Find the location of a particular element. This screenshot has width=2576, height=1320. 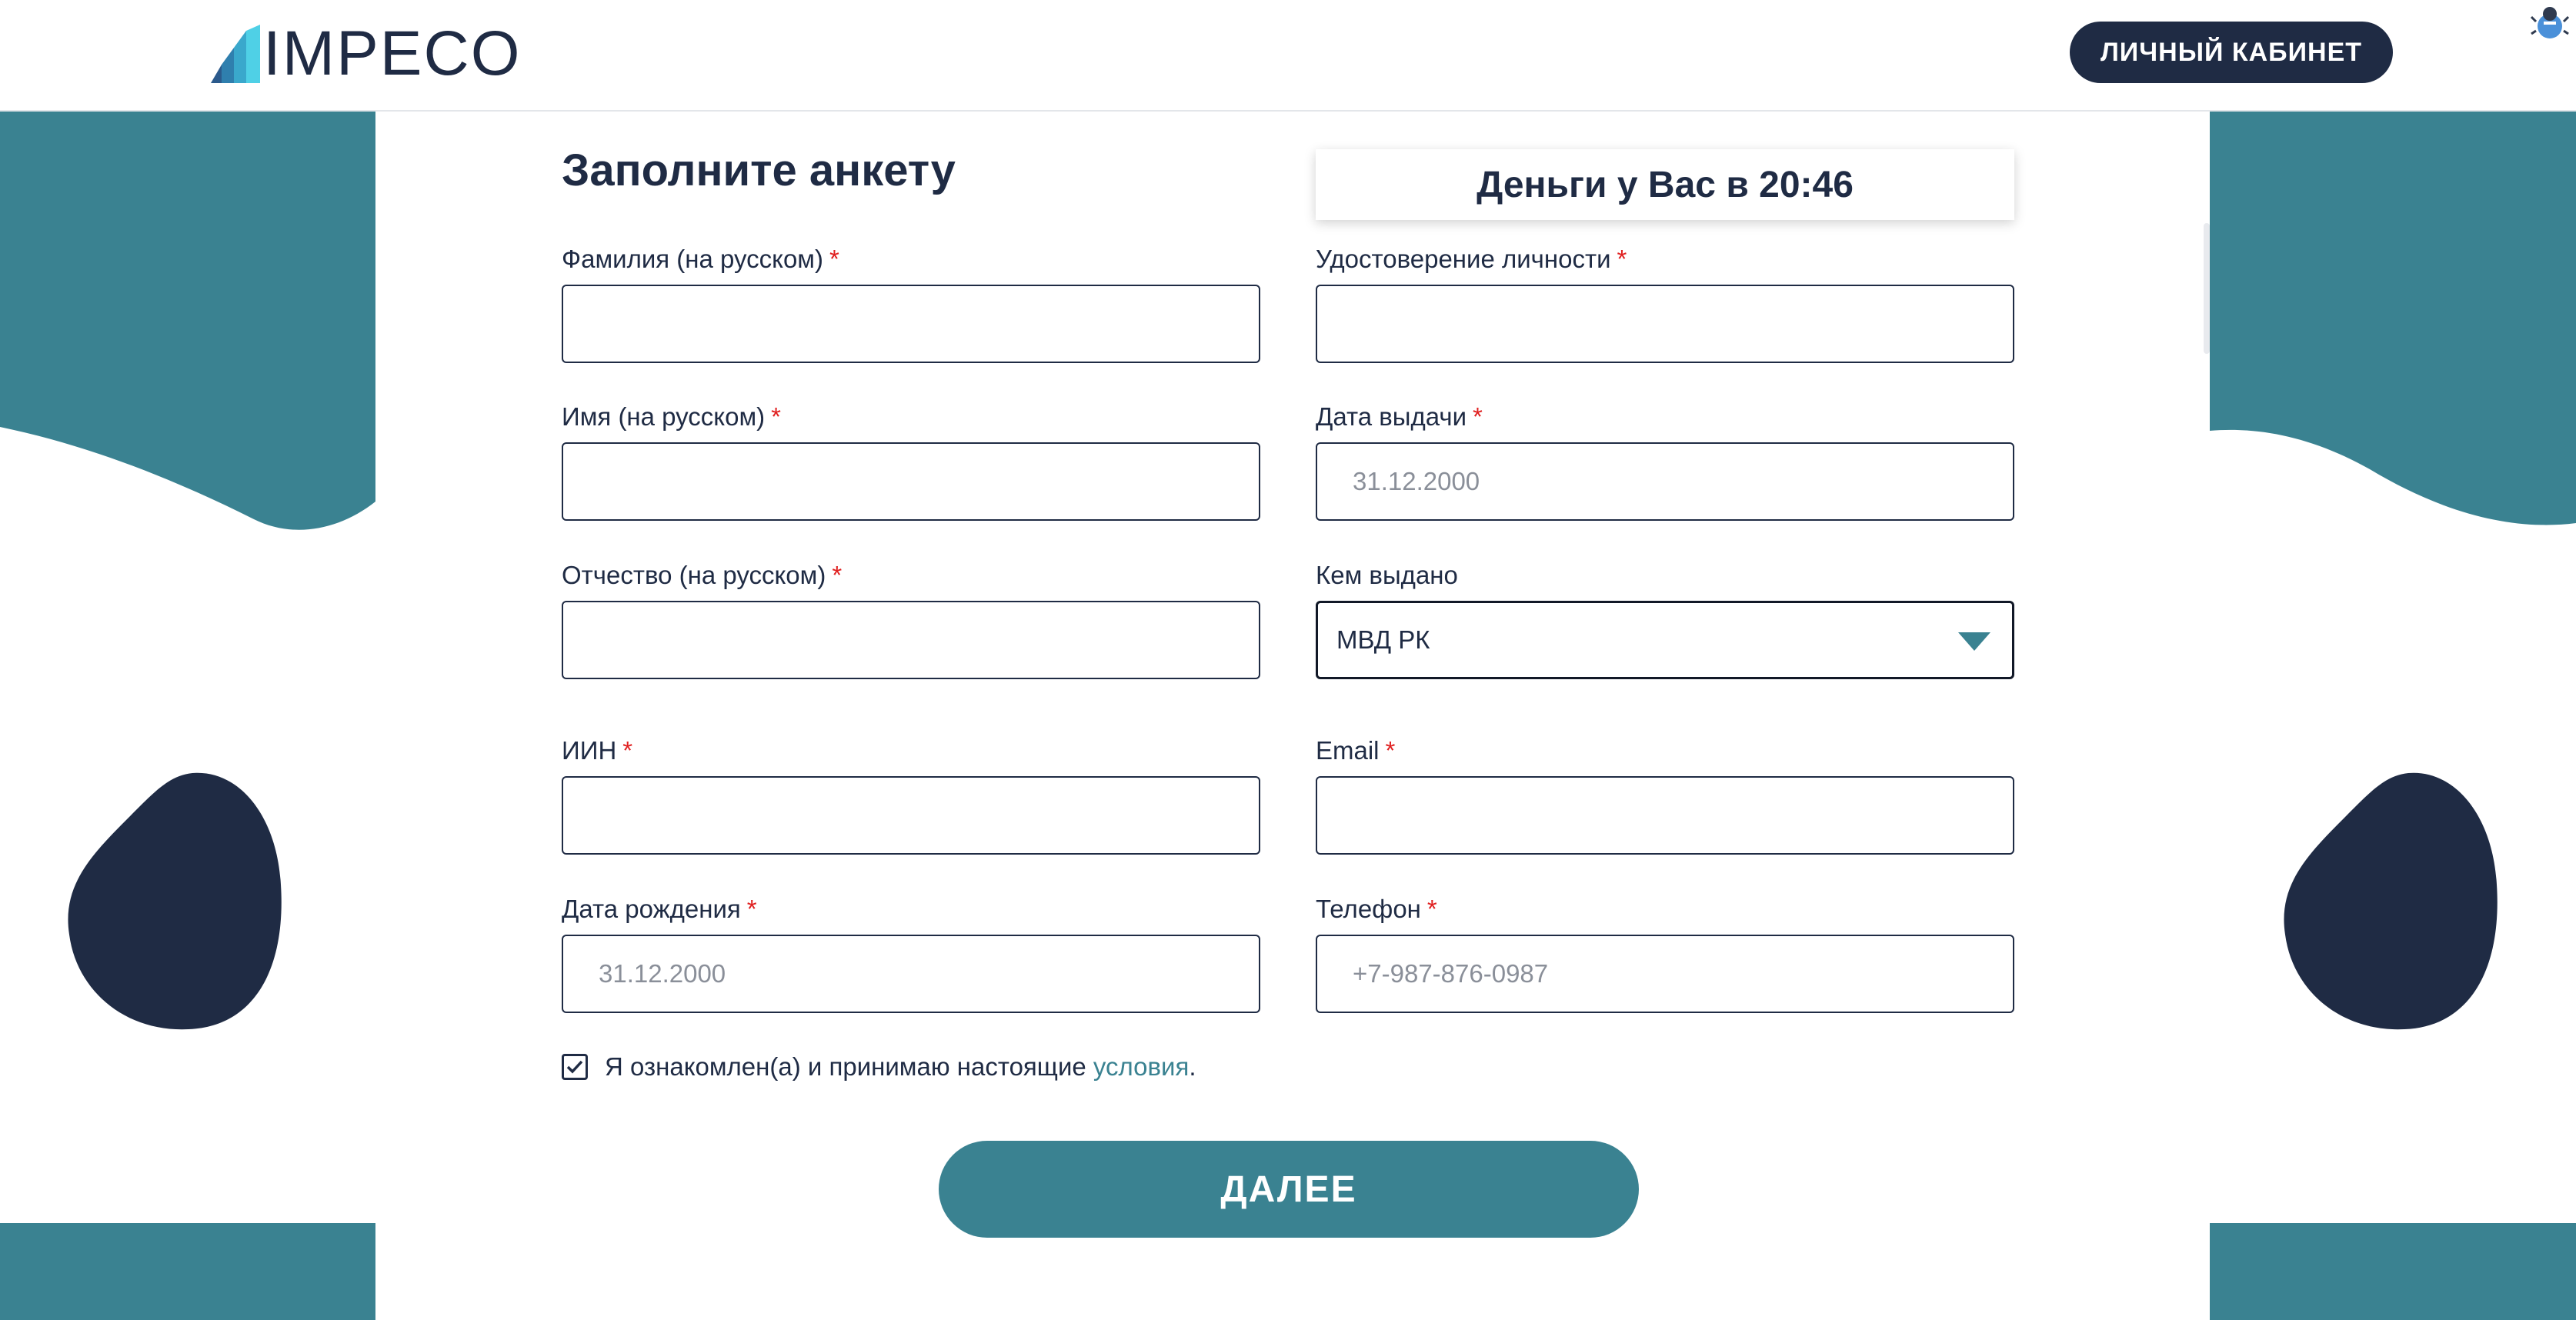

birth-date-placeholder: 31.12.2000 is located at coordinates (663, 973).